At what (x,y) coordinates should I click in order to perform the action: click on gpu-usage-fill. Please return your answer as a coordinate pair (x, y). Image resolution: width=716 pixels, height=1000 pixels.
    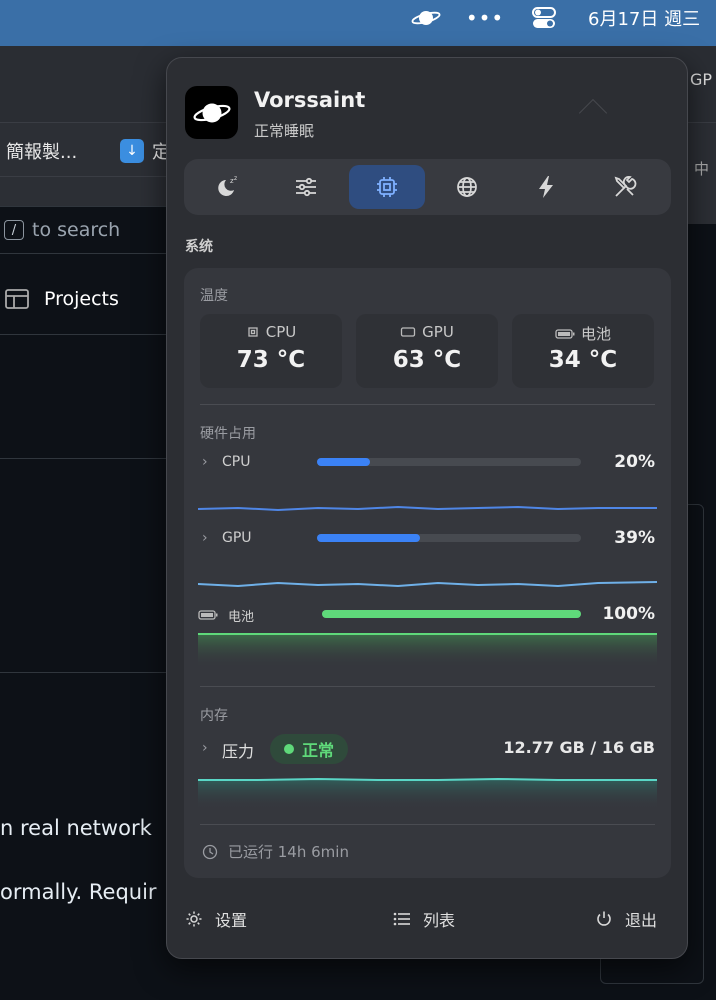
    Looking at the image, I should click on (368, 538).